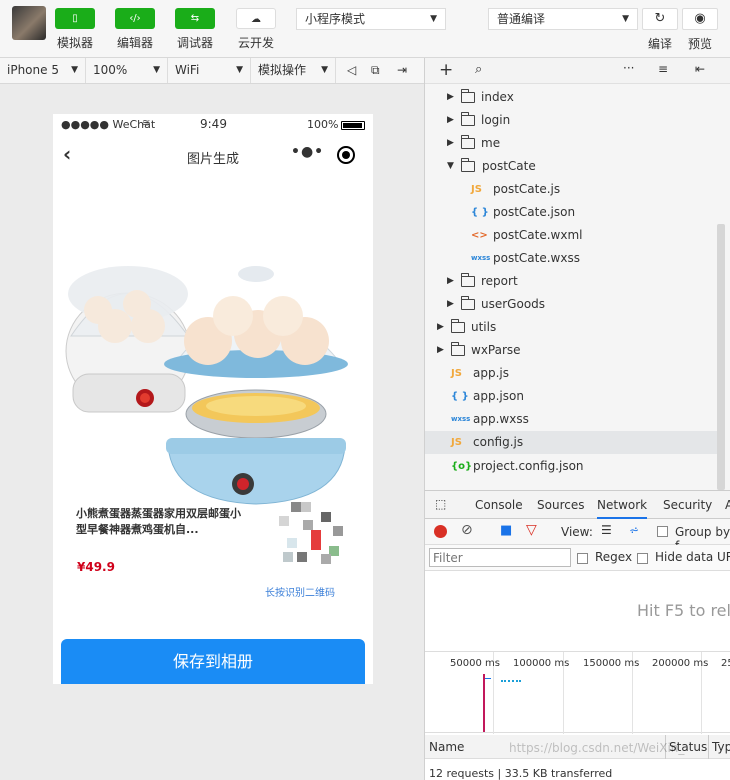  I want to click on tree-item-label: postCate.wxss, so click(536, 258).